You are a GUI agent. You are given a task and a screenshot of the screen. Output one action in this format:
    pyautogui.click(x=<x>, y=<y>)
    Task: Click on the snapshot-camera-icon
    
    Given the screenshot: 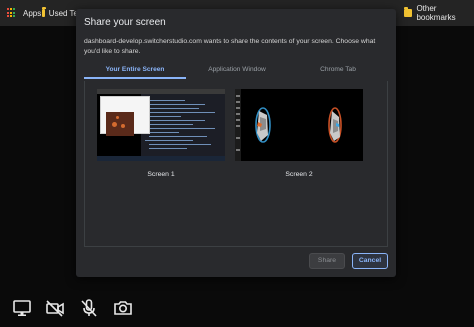 What is the action you would take?
    pyautogui.click(x=123, y=308)
    